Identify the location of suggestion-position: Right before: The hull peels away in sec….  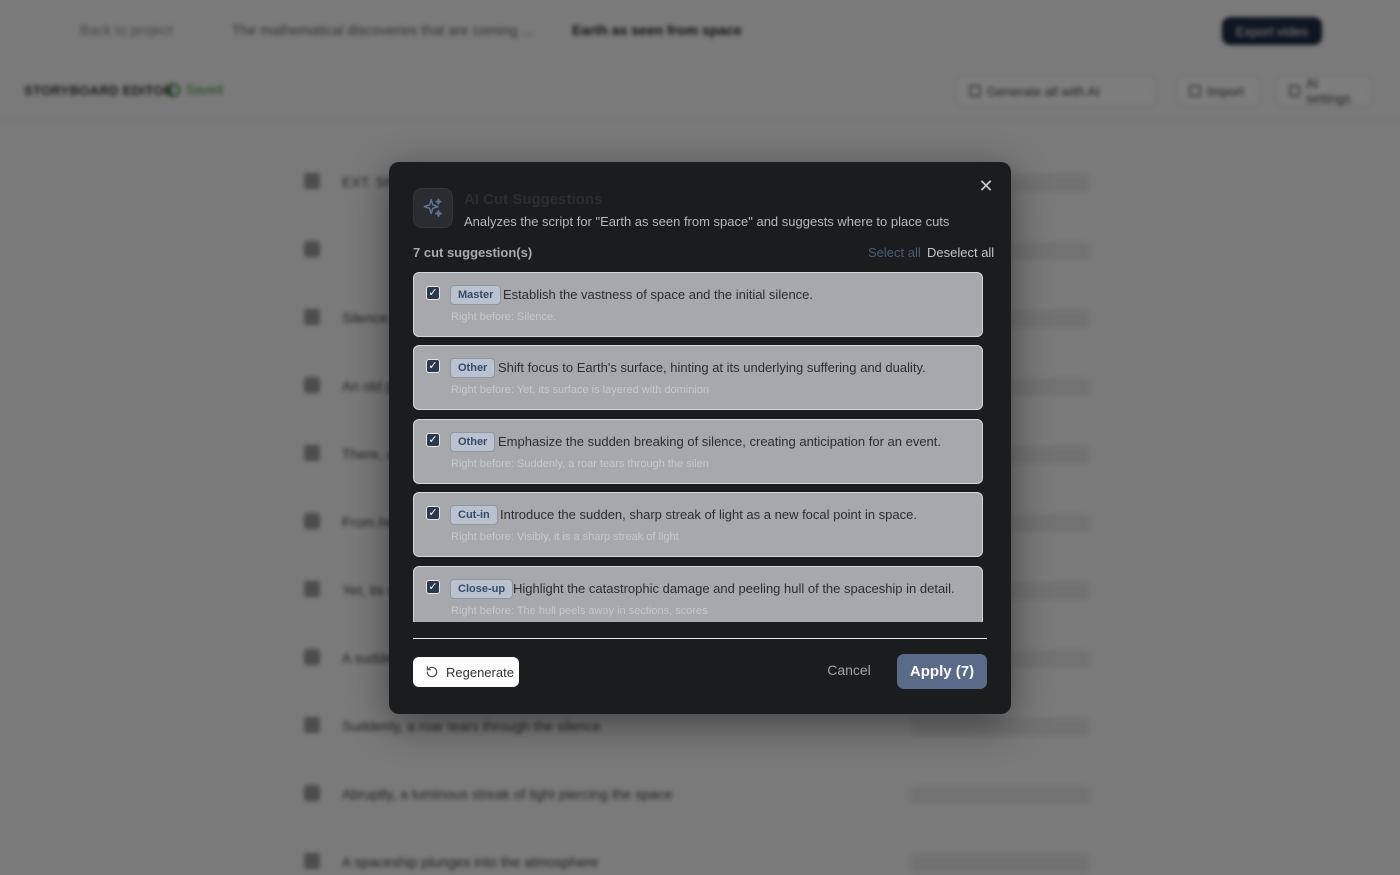
(579, 611).